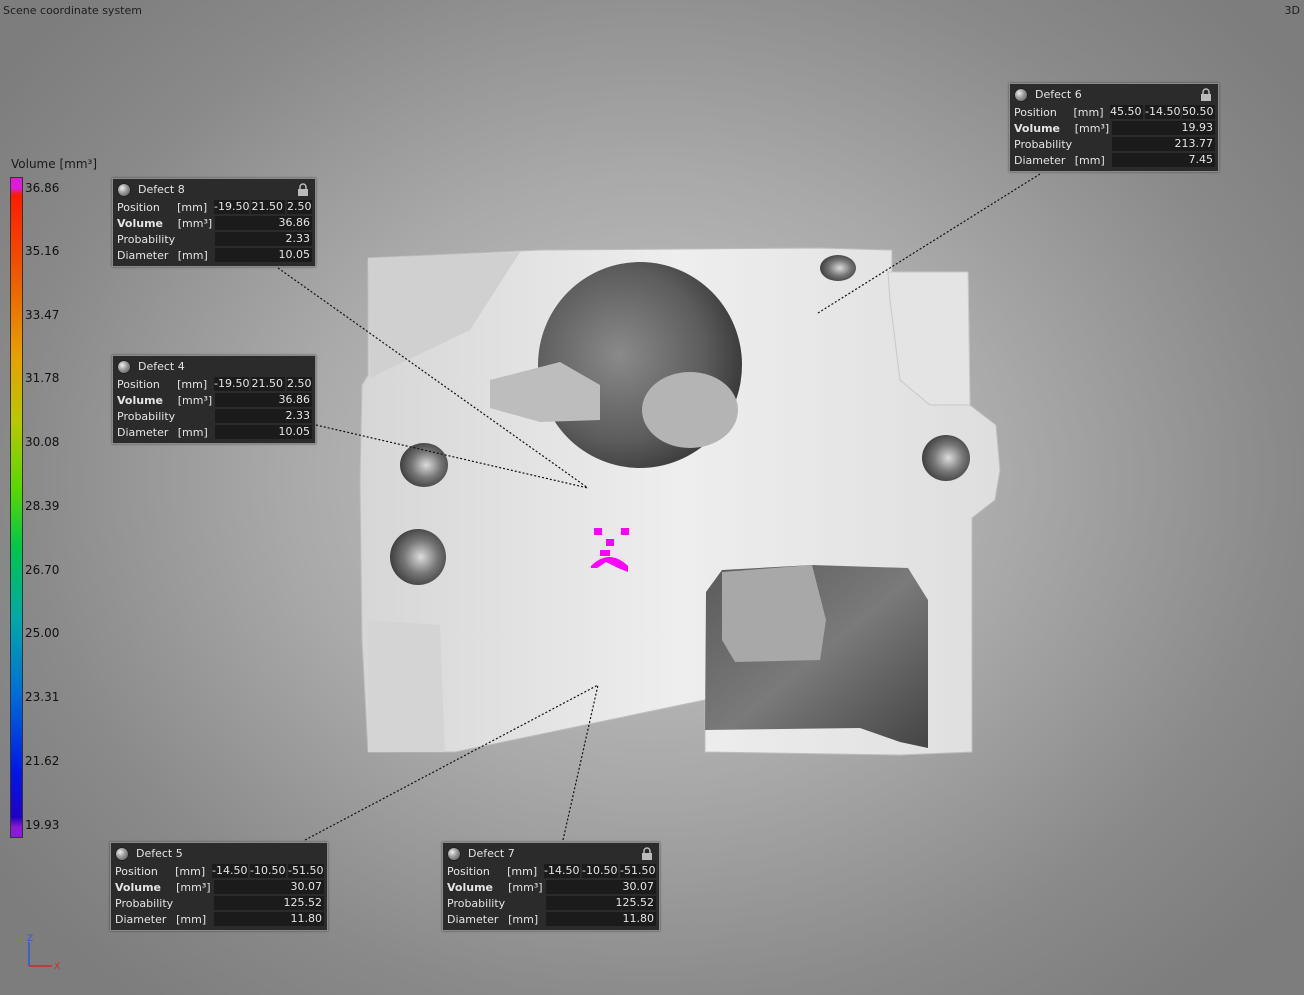 The width and height of the screenshot is (1304, 995). Describe the element at coordinates (16, 507) in the screenshot. I see `color-scale-bar` at that location.